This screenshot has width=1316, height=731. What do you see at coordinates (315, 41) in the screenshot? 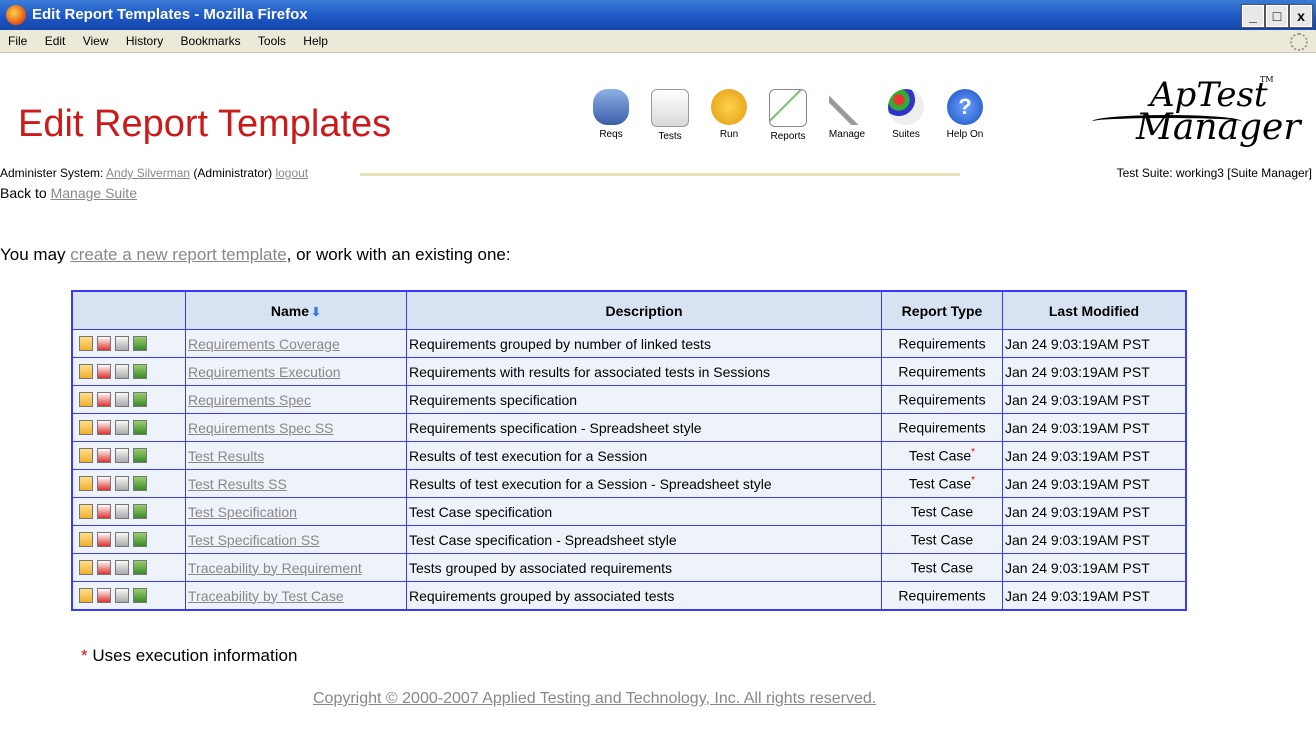
I see `menu-help: Help` at bounding box center [315, 41].